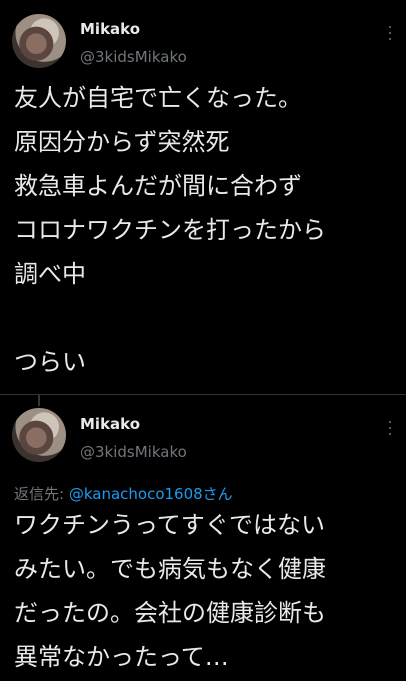 The height and width of the screenshot is (681, 406). I want to click on reply-to-link: @kanachoco1608さん, so click(151, 494).